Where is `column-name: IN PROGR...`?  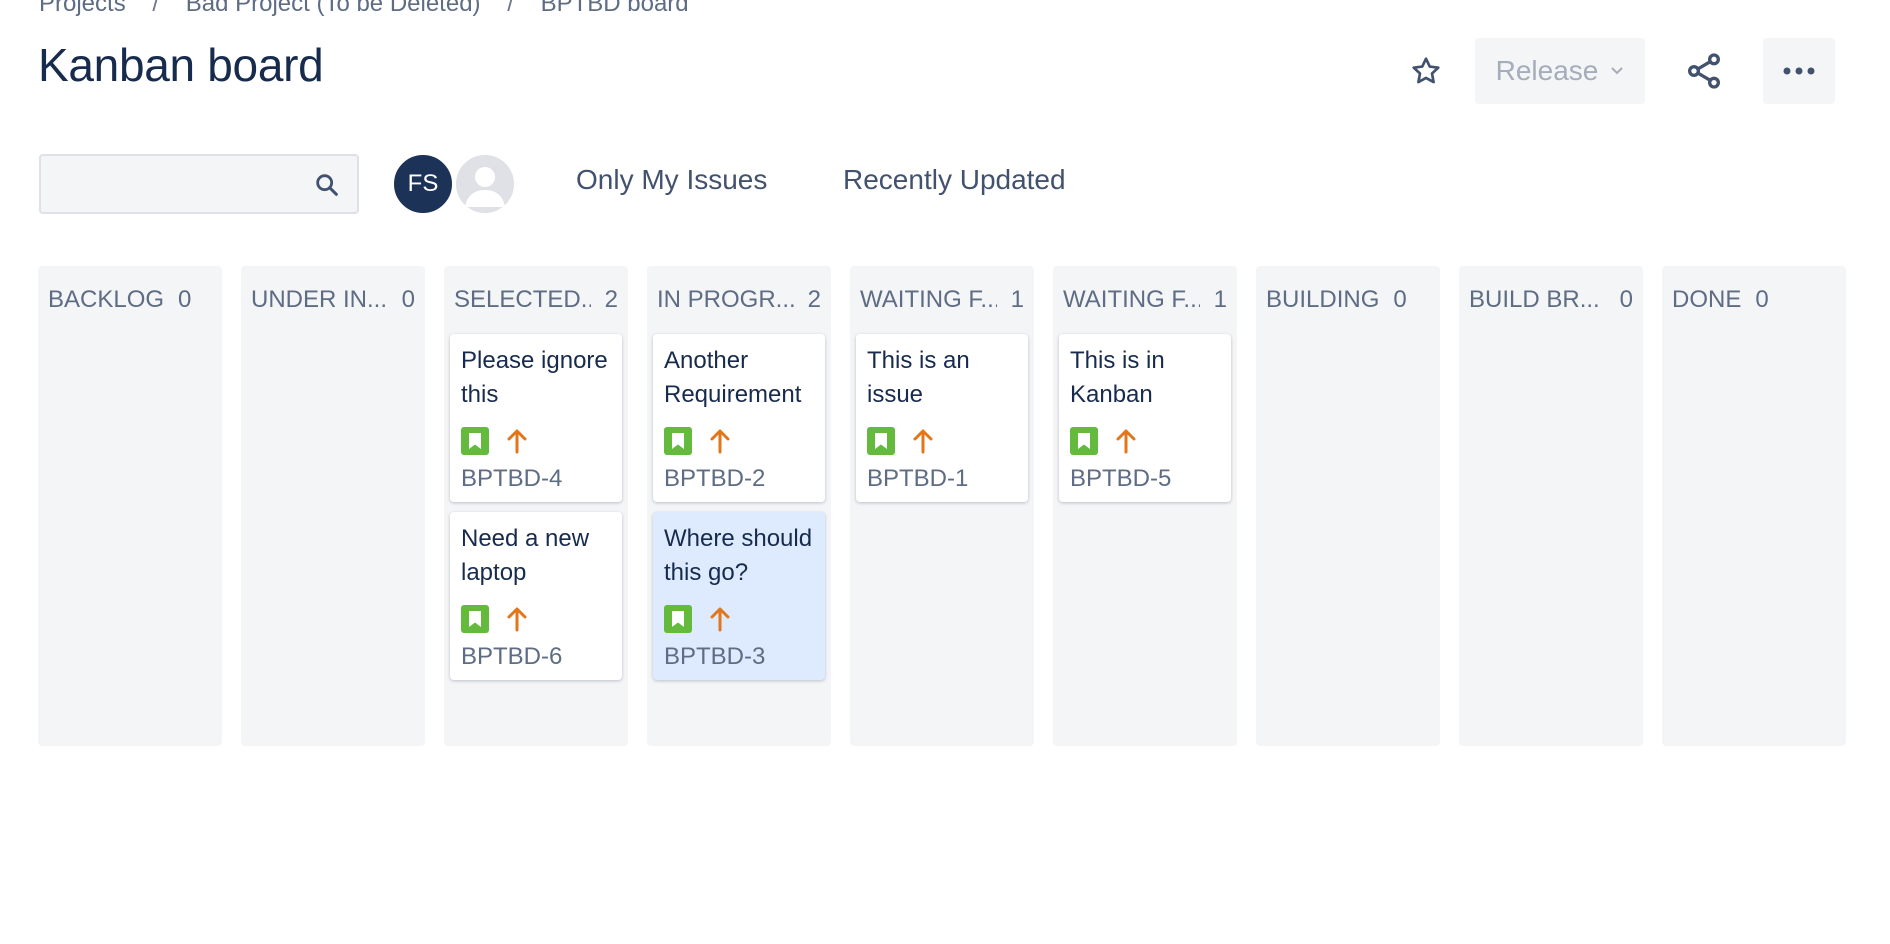
column-name: IN PROGR... is located at coordinates (725, 299).